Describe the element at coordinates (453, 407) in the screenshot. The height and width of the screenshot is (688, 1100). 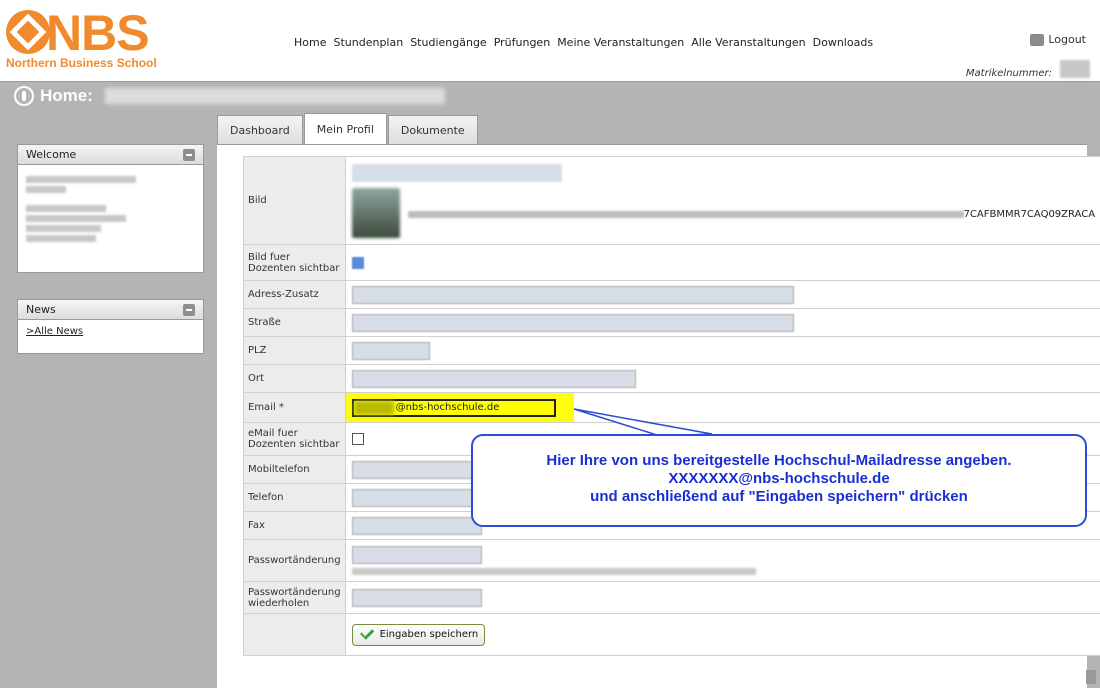
I see `email-input: @nbs-hochschule.de` at that location.